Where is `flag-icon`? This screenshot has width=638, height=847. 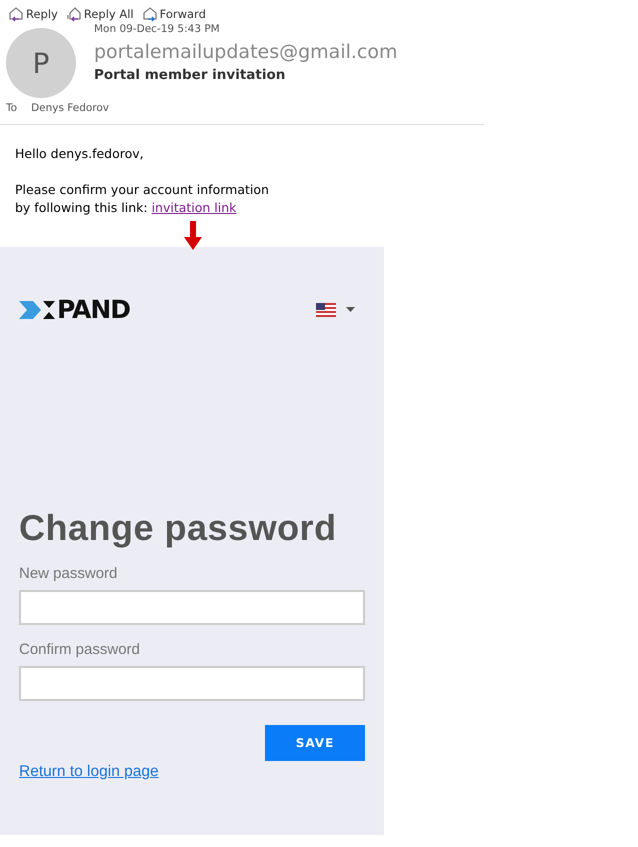 flag-icon is located at coordinates (326, 309).